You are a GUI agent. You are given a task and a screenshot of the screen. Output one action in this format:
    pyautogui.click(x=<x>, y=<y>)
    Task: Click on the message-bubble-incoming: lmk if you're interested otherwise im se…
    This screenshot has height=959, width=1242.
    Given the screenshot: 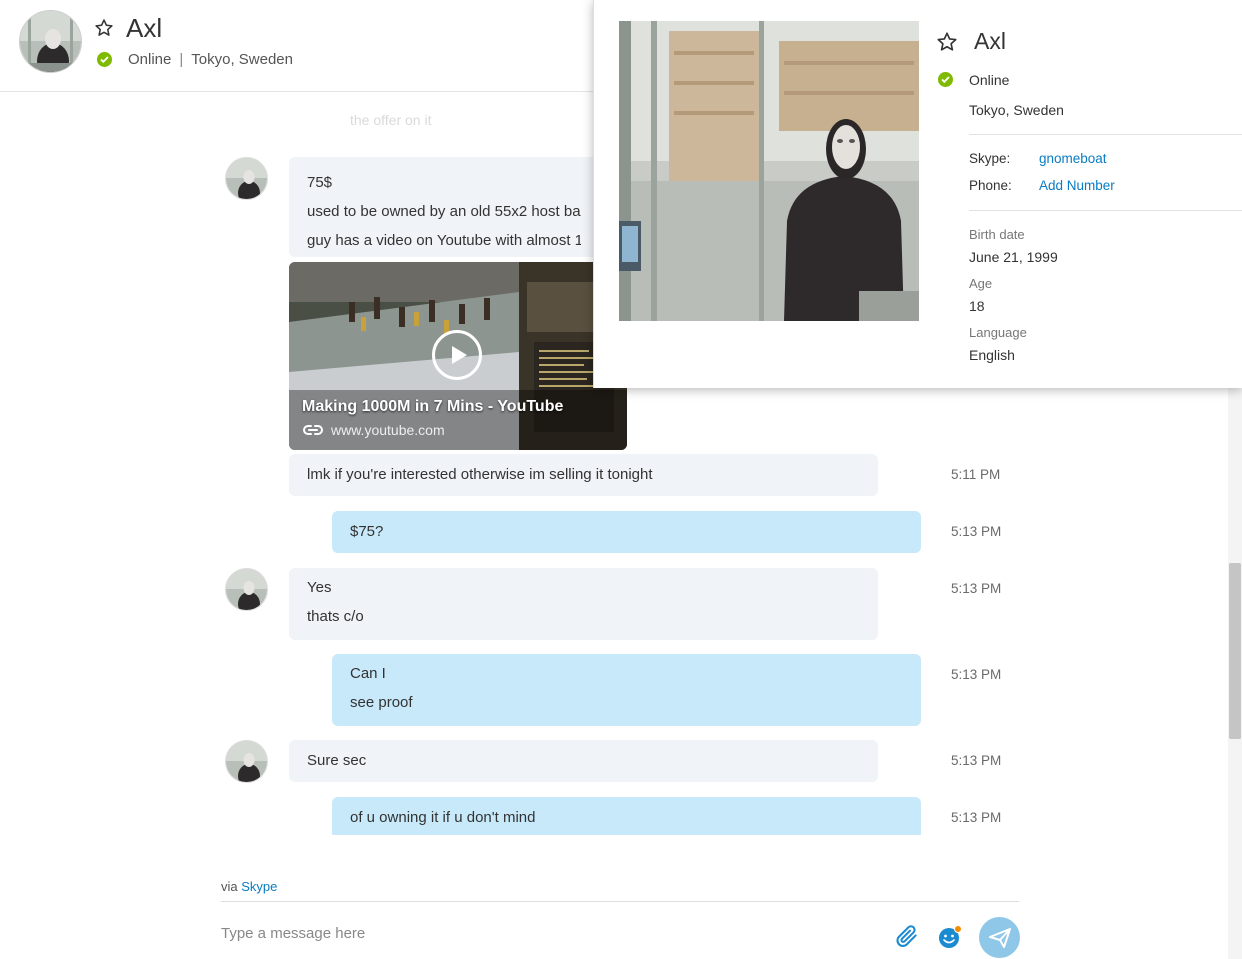 What is the action you would take?
    pyautogui.click(x=583, y=475)
    